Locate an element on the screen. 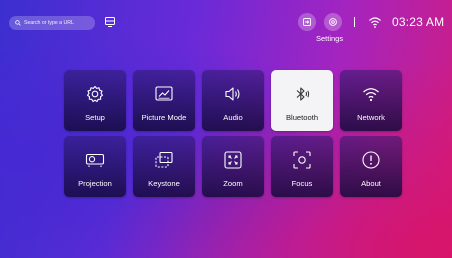  bluetooth-icon is located at coordinates (303, 94).